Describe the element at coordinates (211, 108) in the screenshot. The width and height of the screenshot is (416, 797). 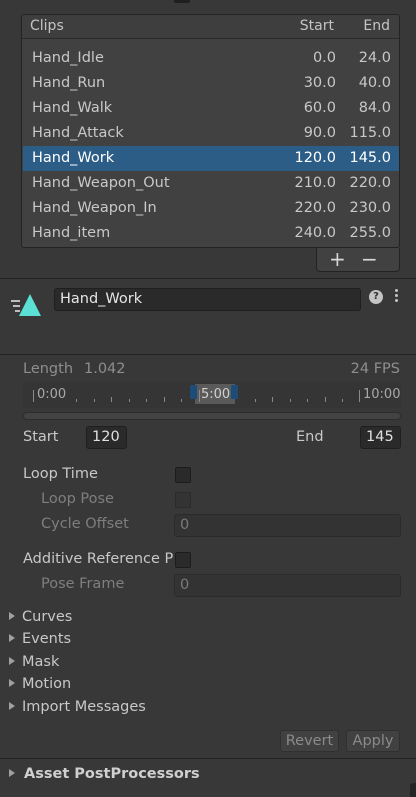
I see `clip-row: Hand_Walk 60.0 84.0` at that location.